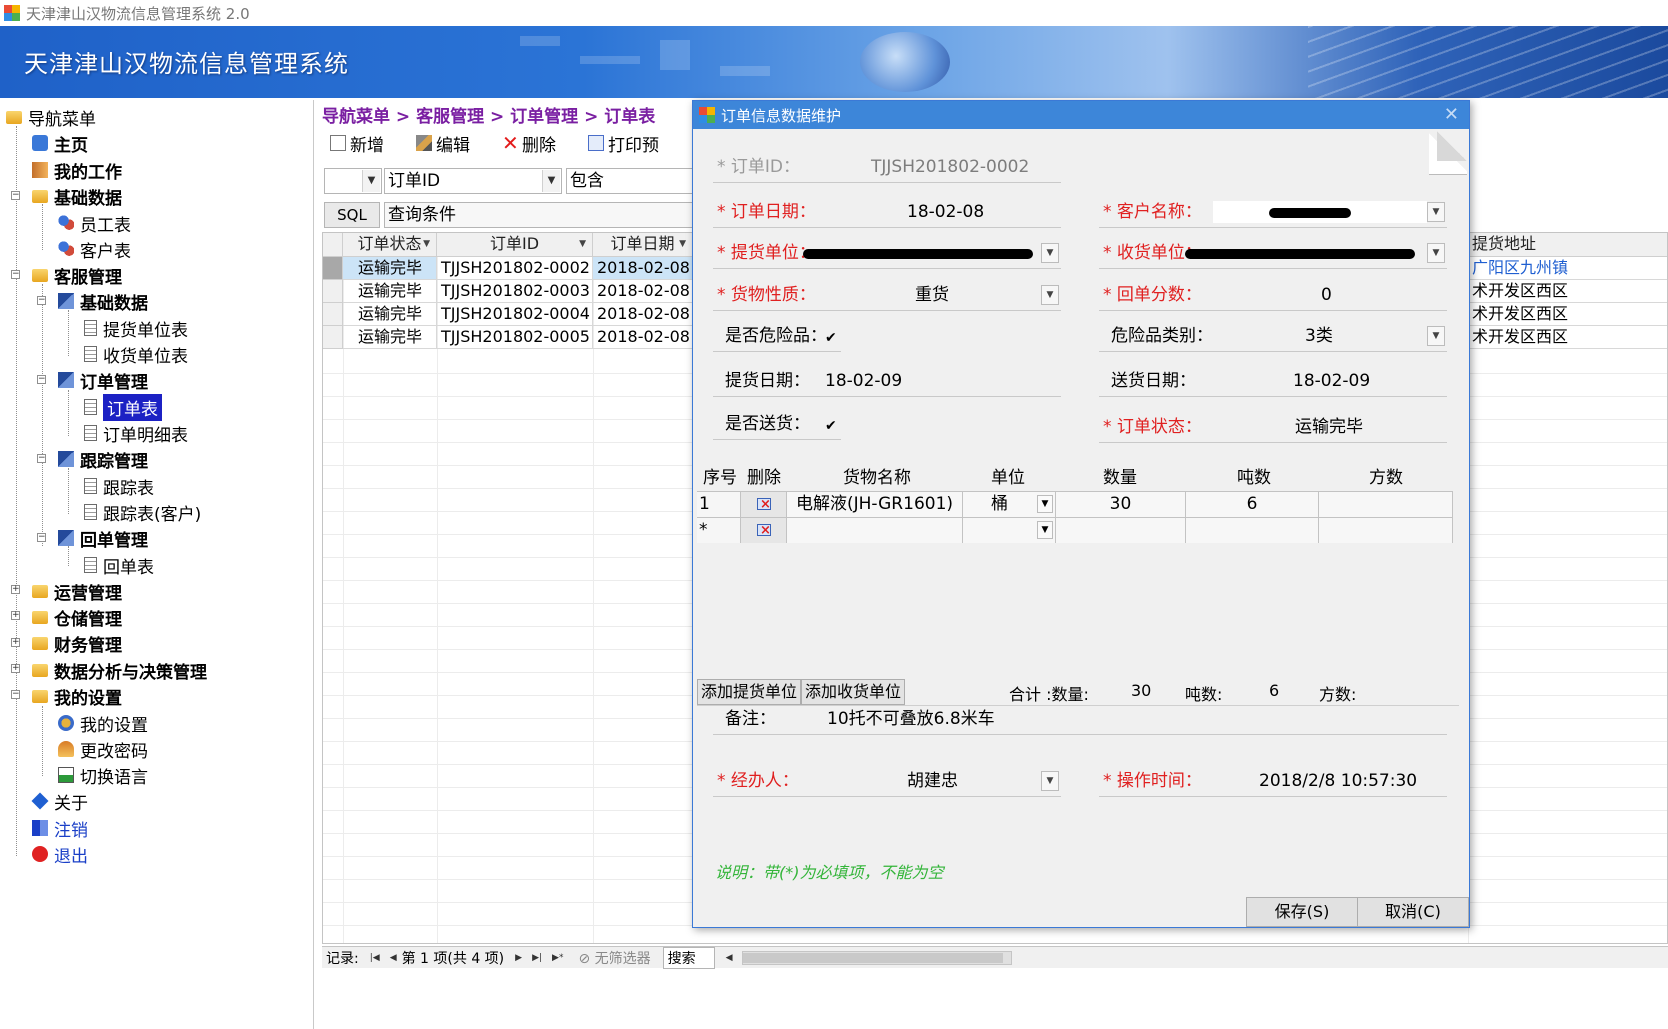  Describe the element at coordinates (77, 170) in the screenshot. I see `tree-item-my-work: 我的工作` at that location.